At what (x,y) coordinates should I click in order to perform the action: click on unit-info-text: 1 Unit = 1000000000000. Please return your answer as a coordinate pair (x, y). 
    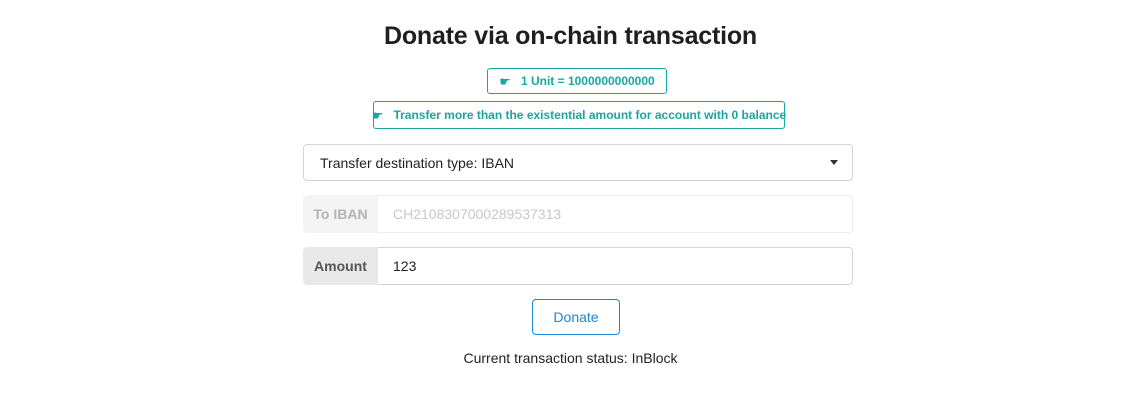
    Looking at the image, I should click on (587, 81).